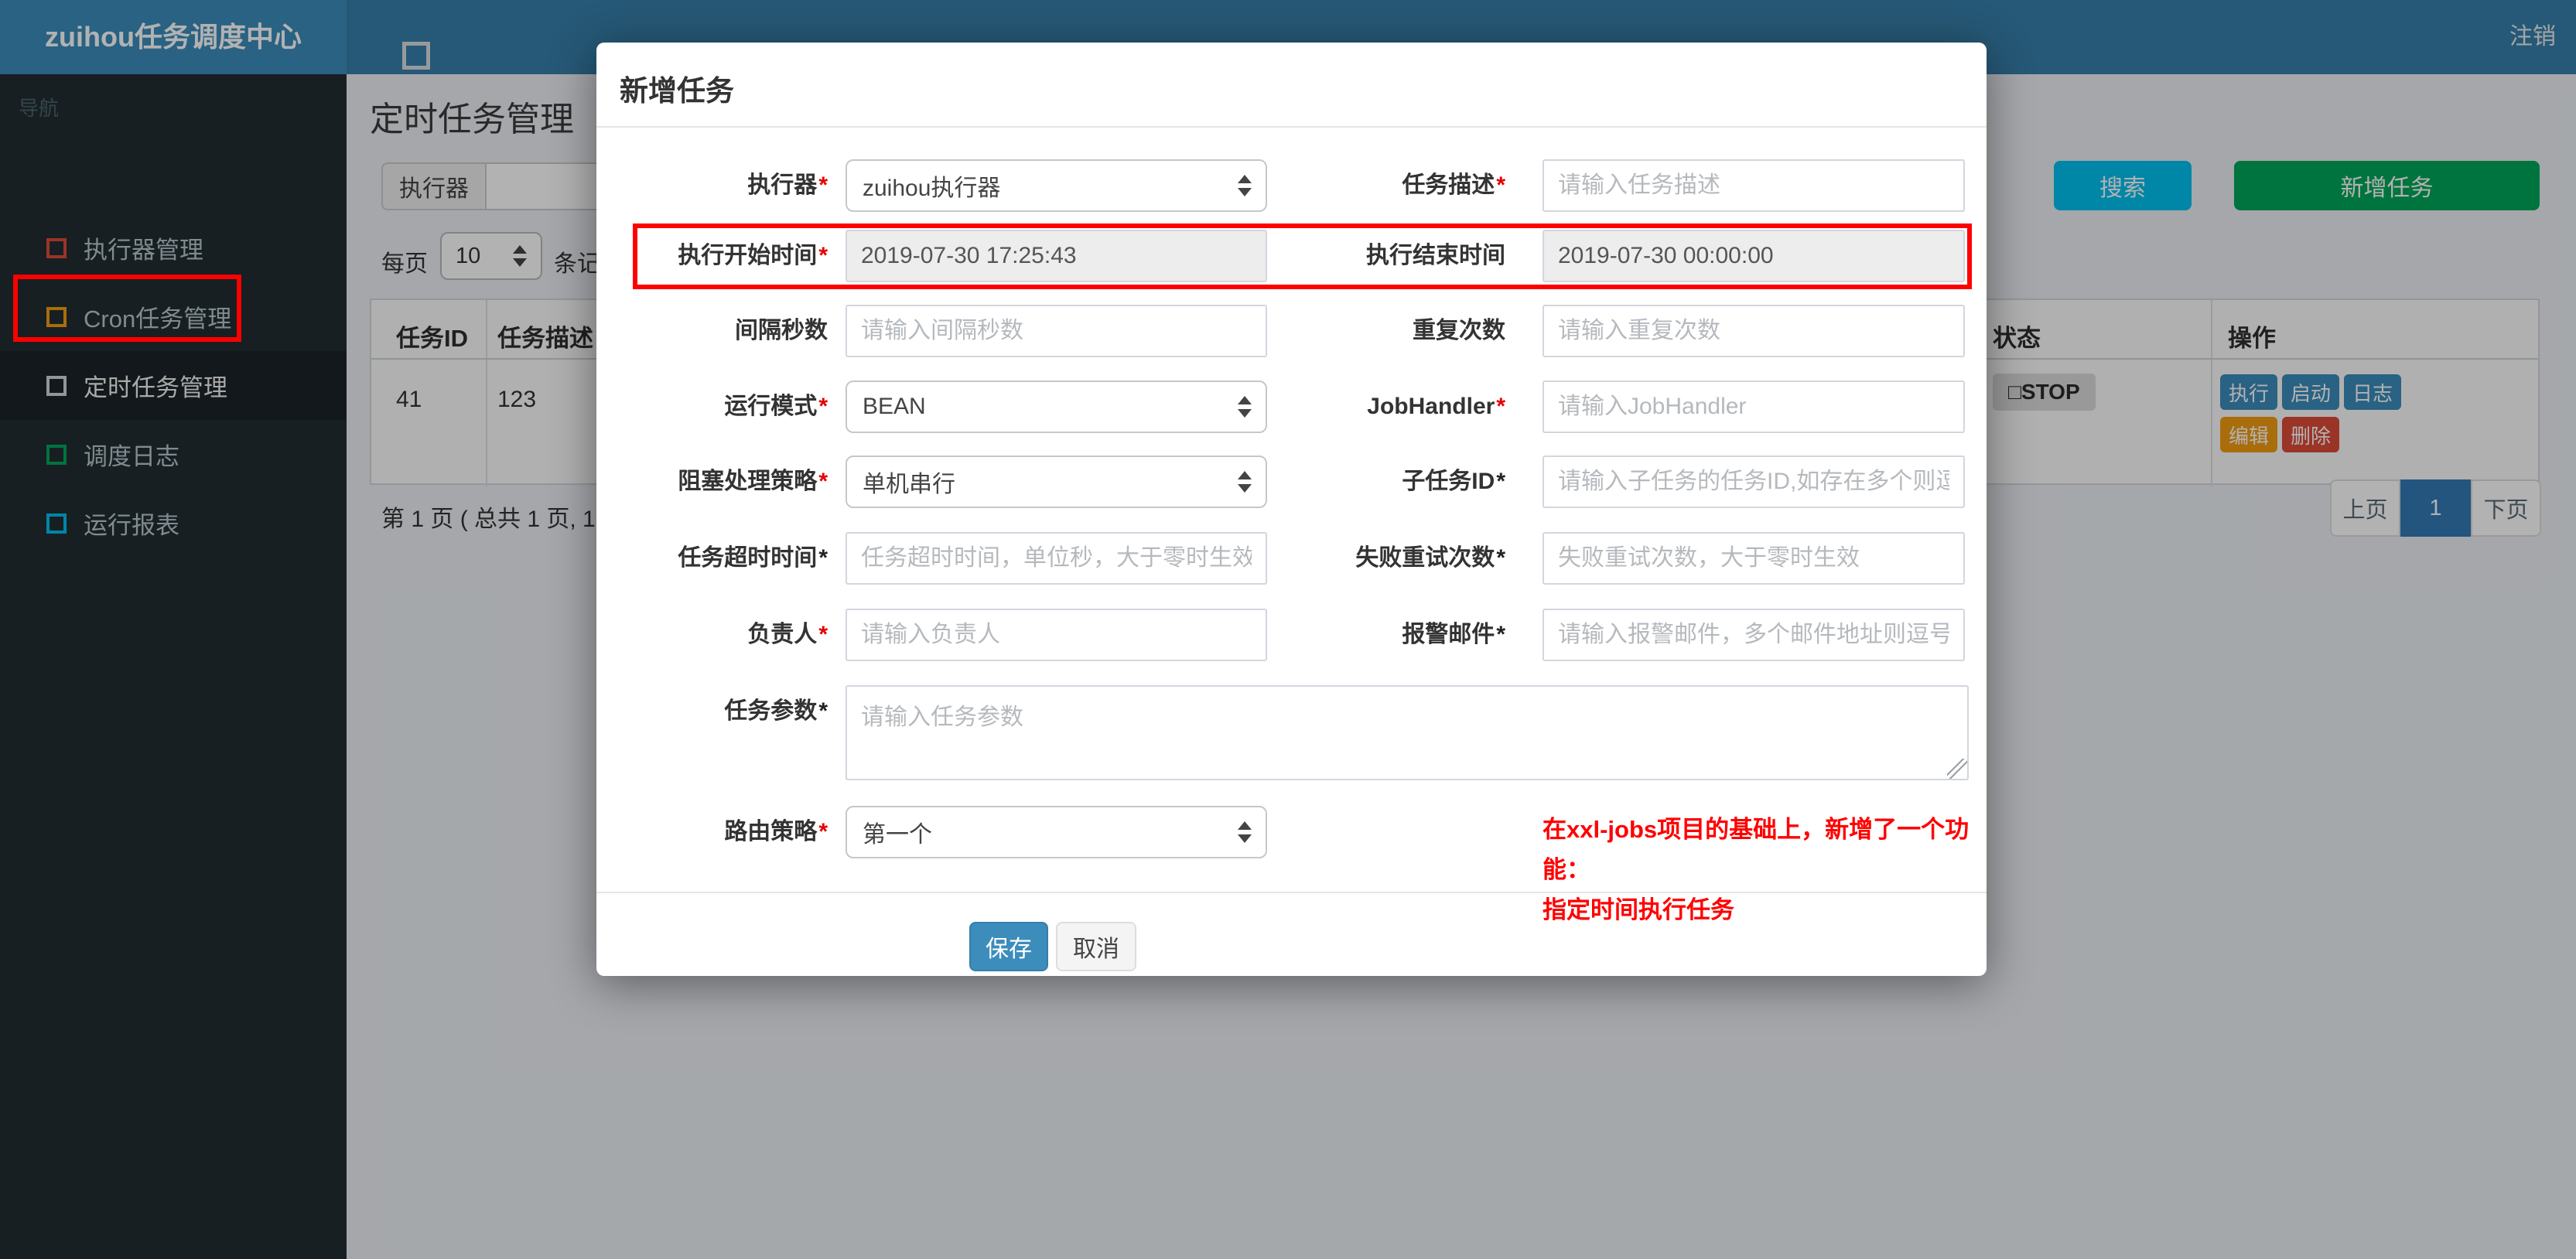 The height and width of the screenshot is (1259, 2576). I want to click on owner-input, so click(1056, 635).